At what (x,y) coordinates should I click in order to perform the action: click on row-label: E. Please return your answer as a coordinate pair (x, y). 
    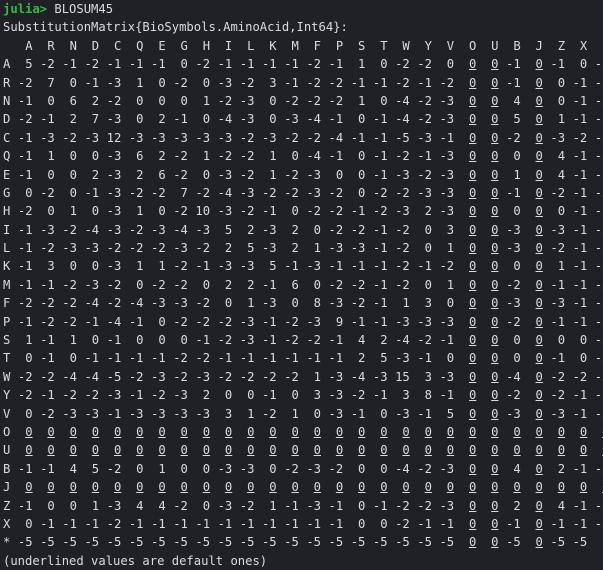
    Looking at the image, I should click on (7, 174).